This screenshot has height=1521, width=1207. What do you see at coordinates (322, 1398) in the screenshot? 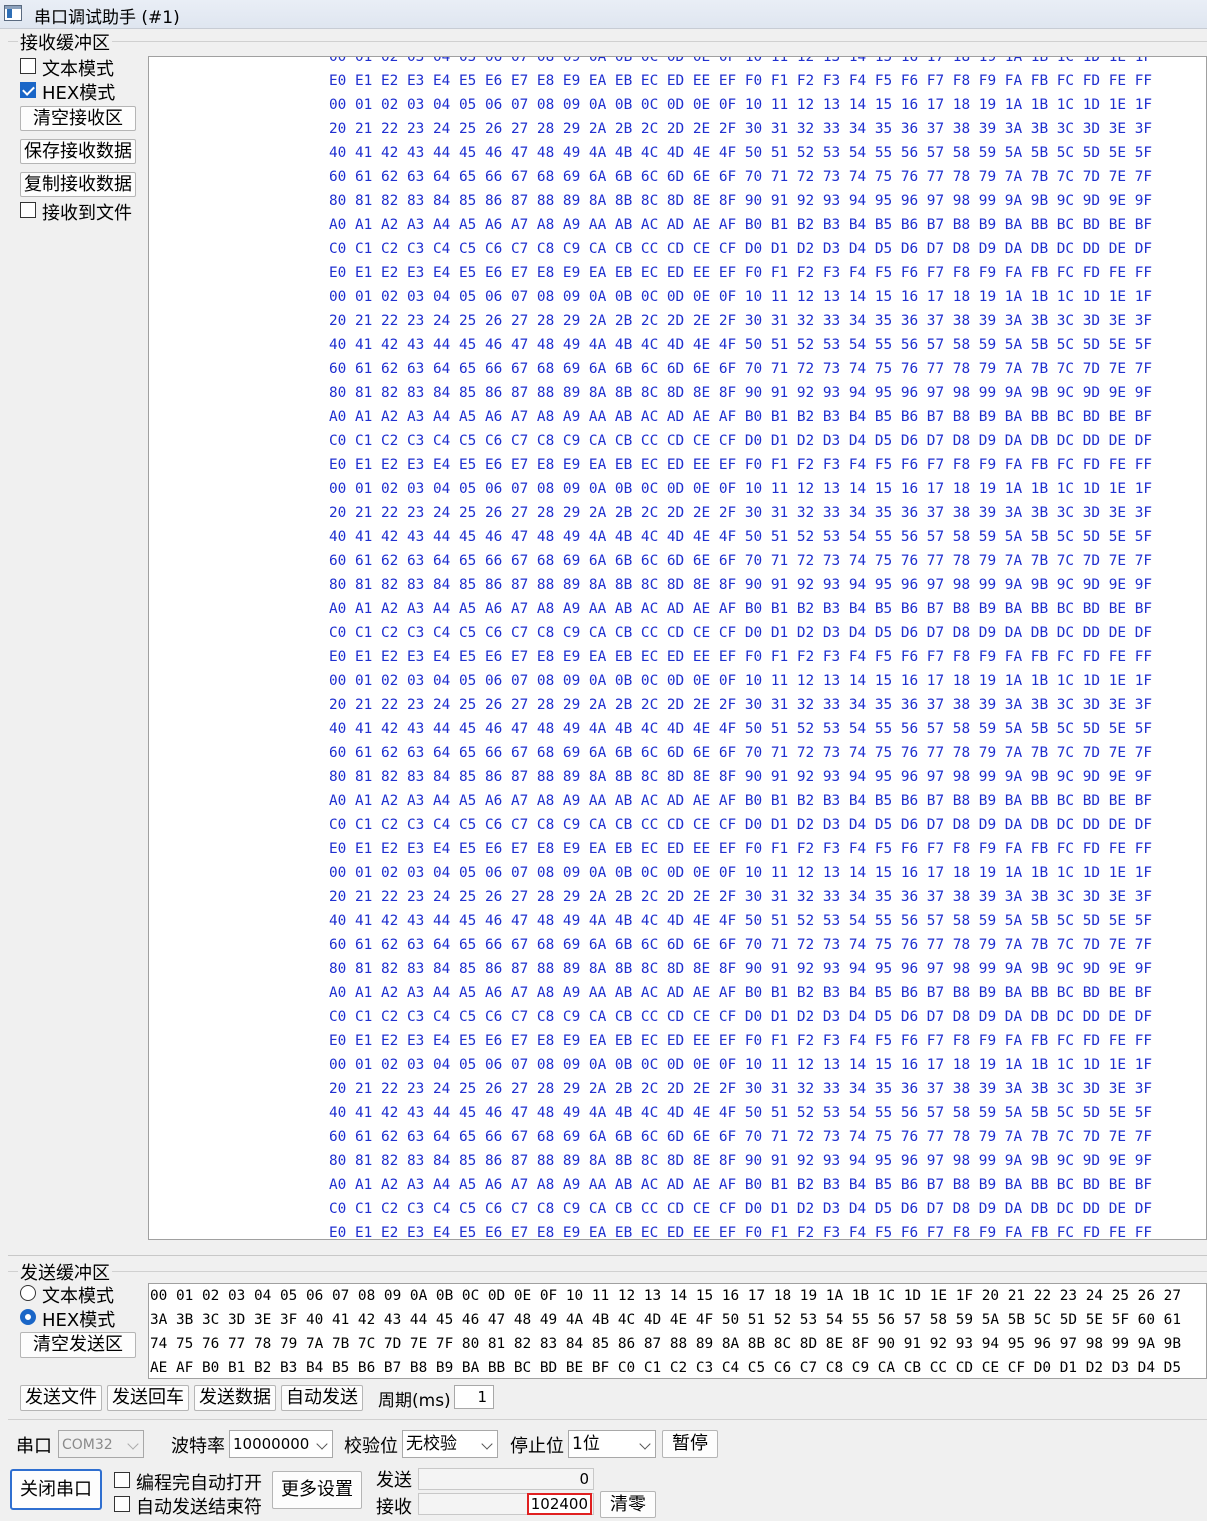
I see `auto-send-button: 自动发送` at bounding box center [322, 1398].